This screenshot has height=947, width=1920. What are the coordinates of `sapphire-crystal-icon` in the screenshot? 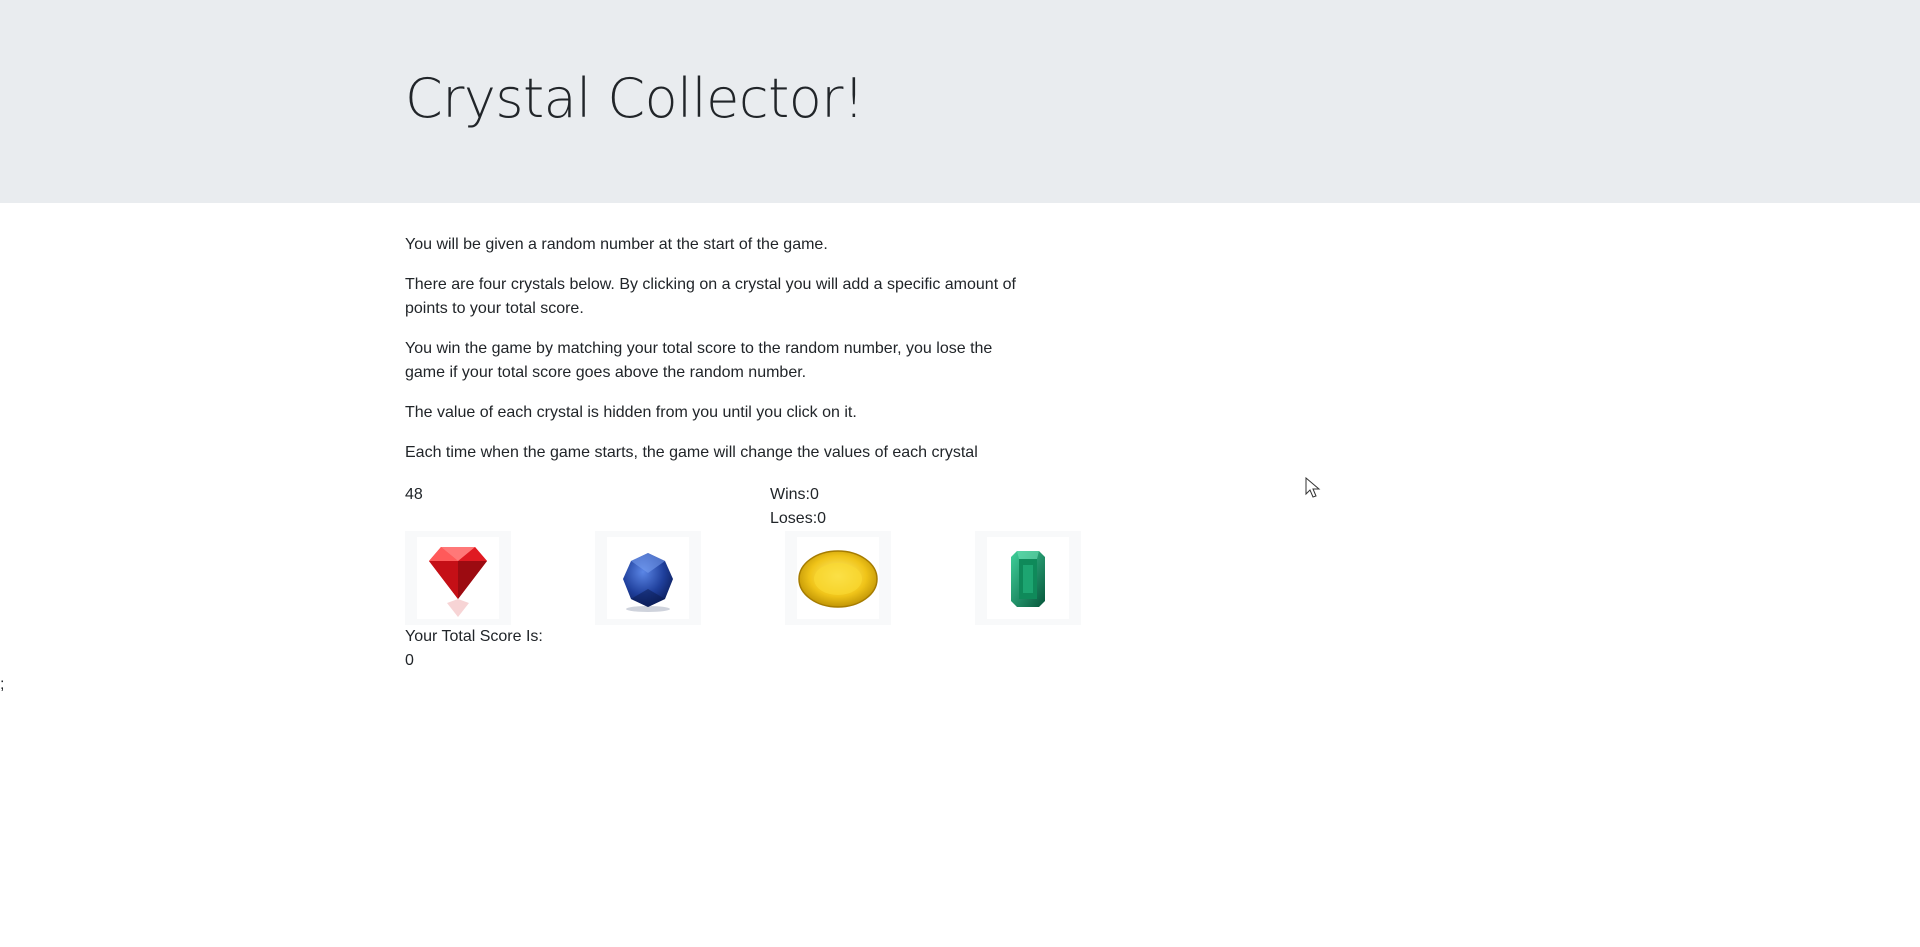 It's located at (648, 582).